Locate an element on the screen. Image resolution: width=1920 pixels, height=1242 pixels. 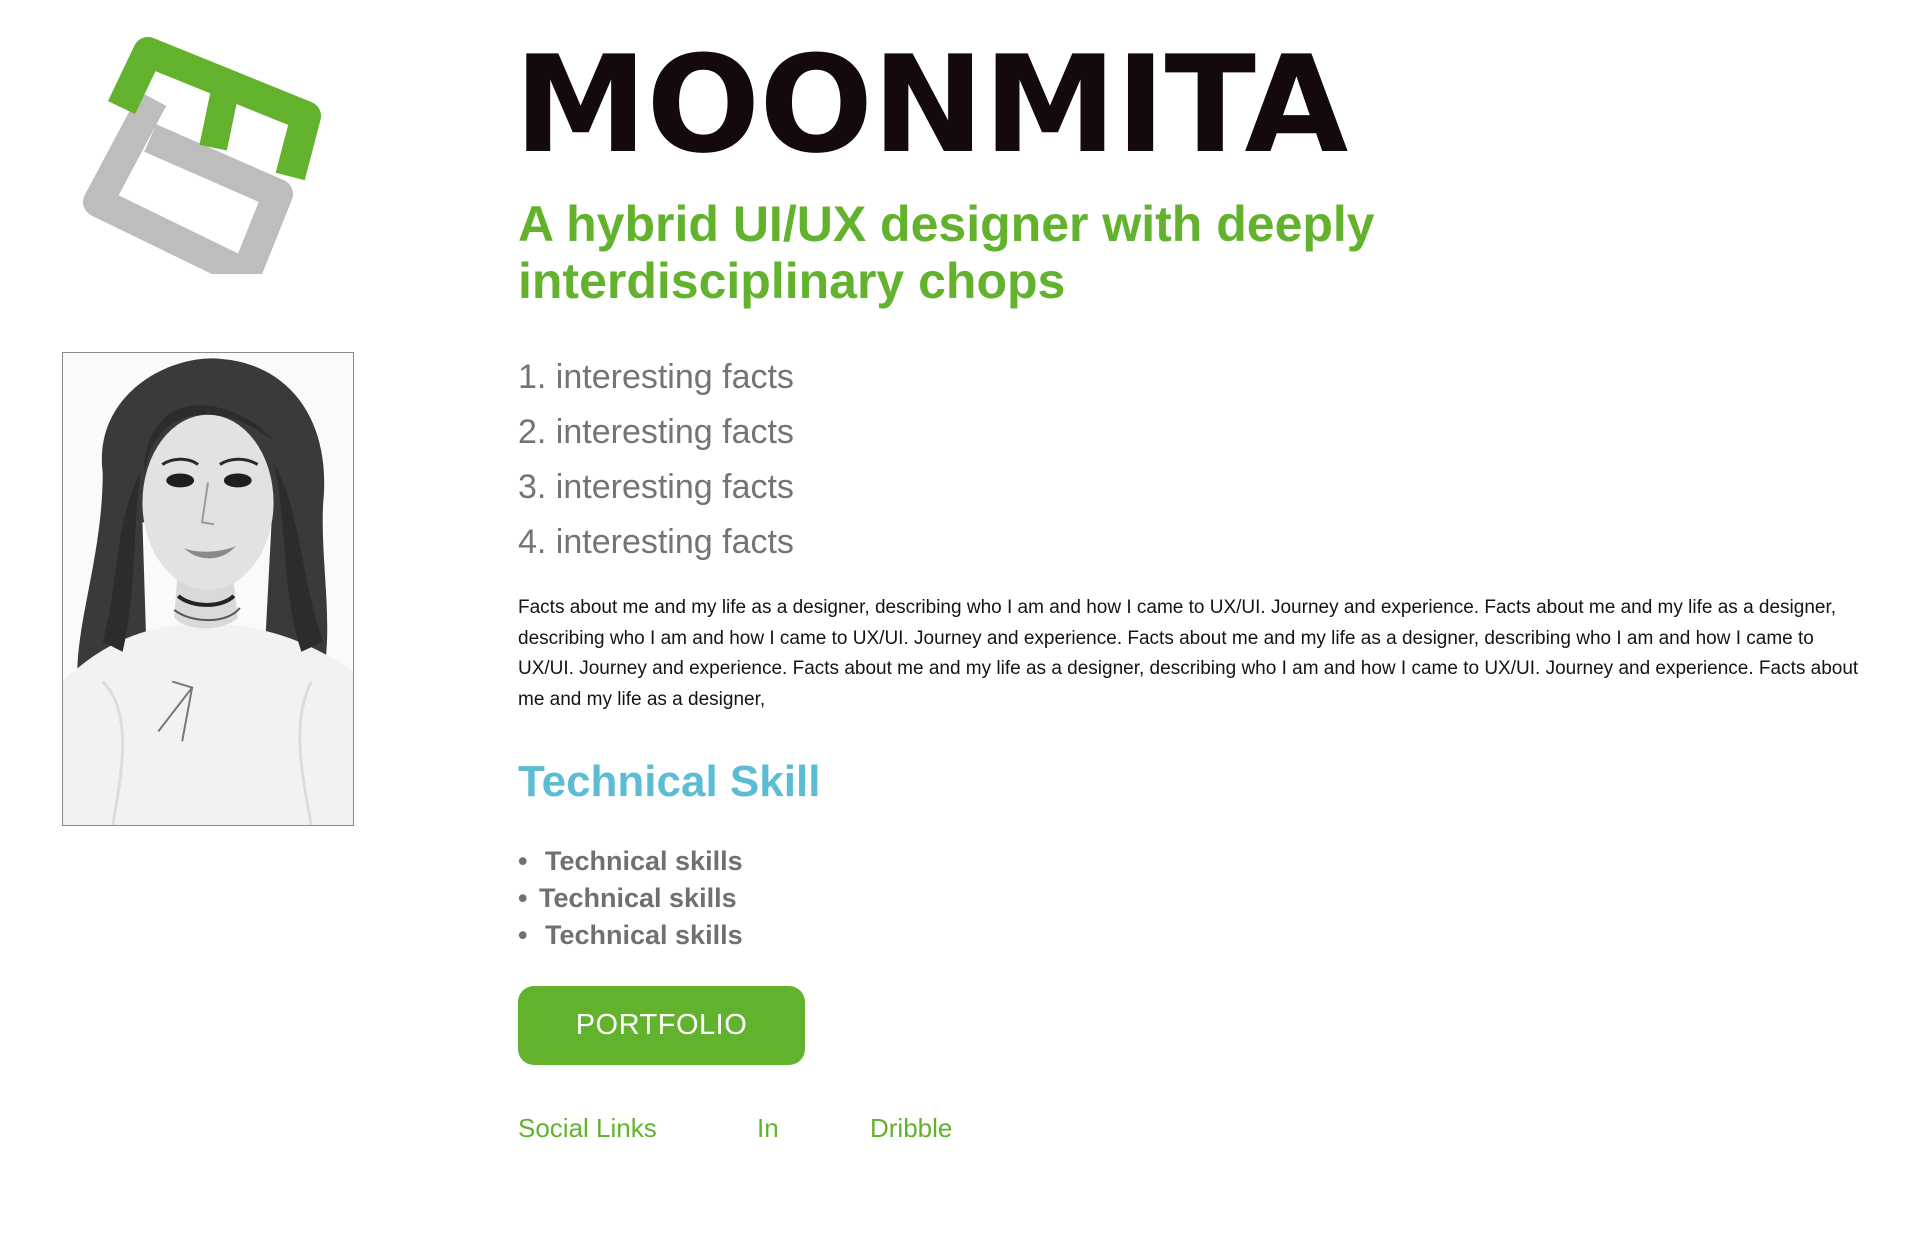
page-title: MOONMITA is located at coordinates (931, 105).